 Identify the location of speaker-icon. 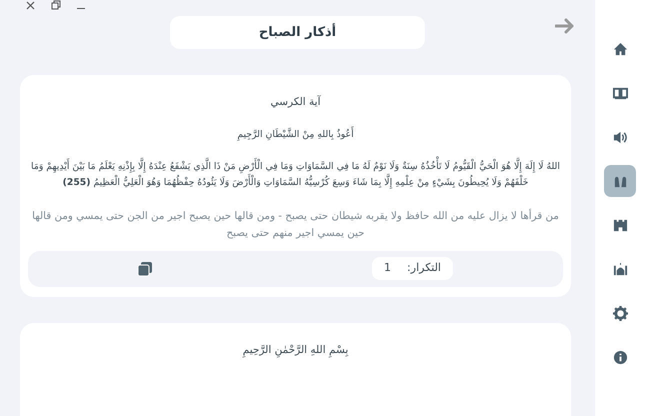
(620, 137).